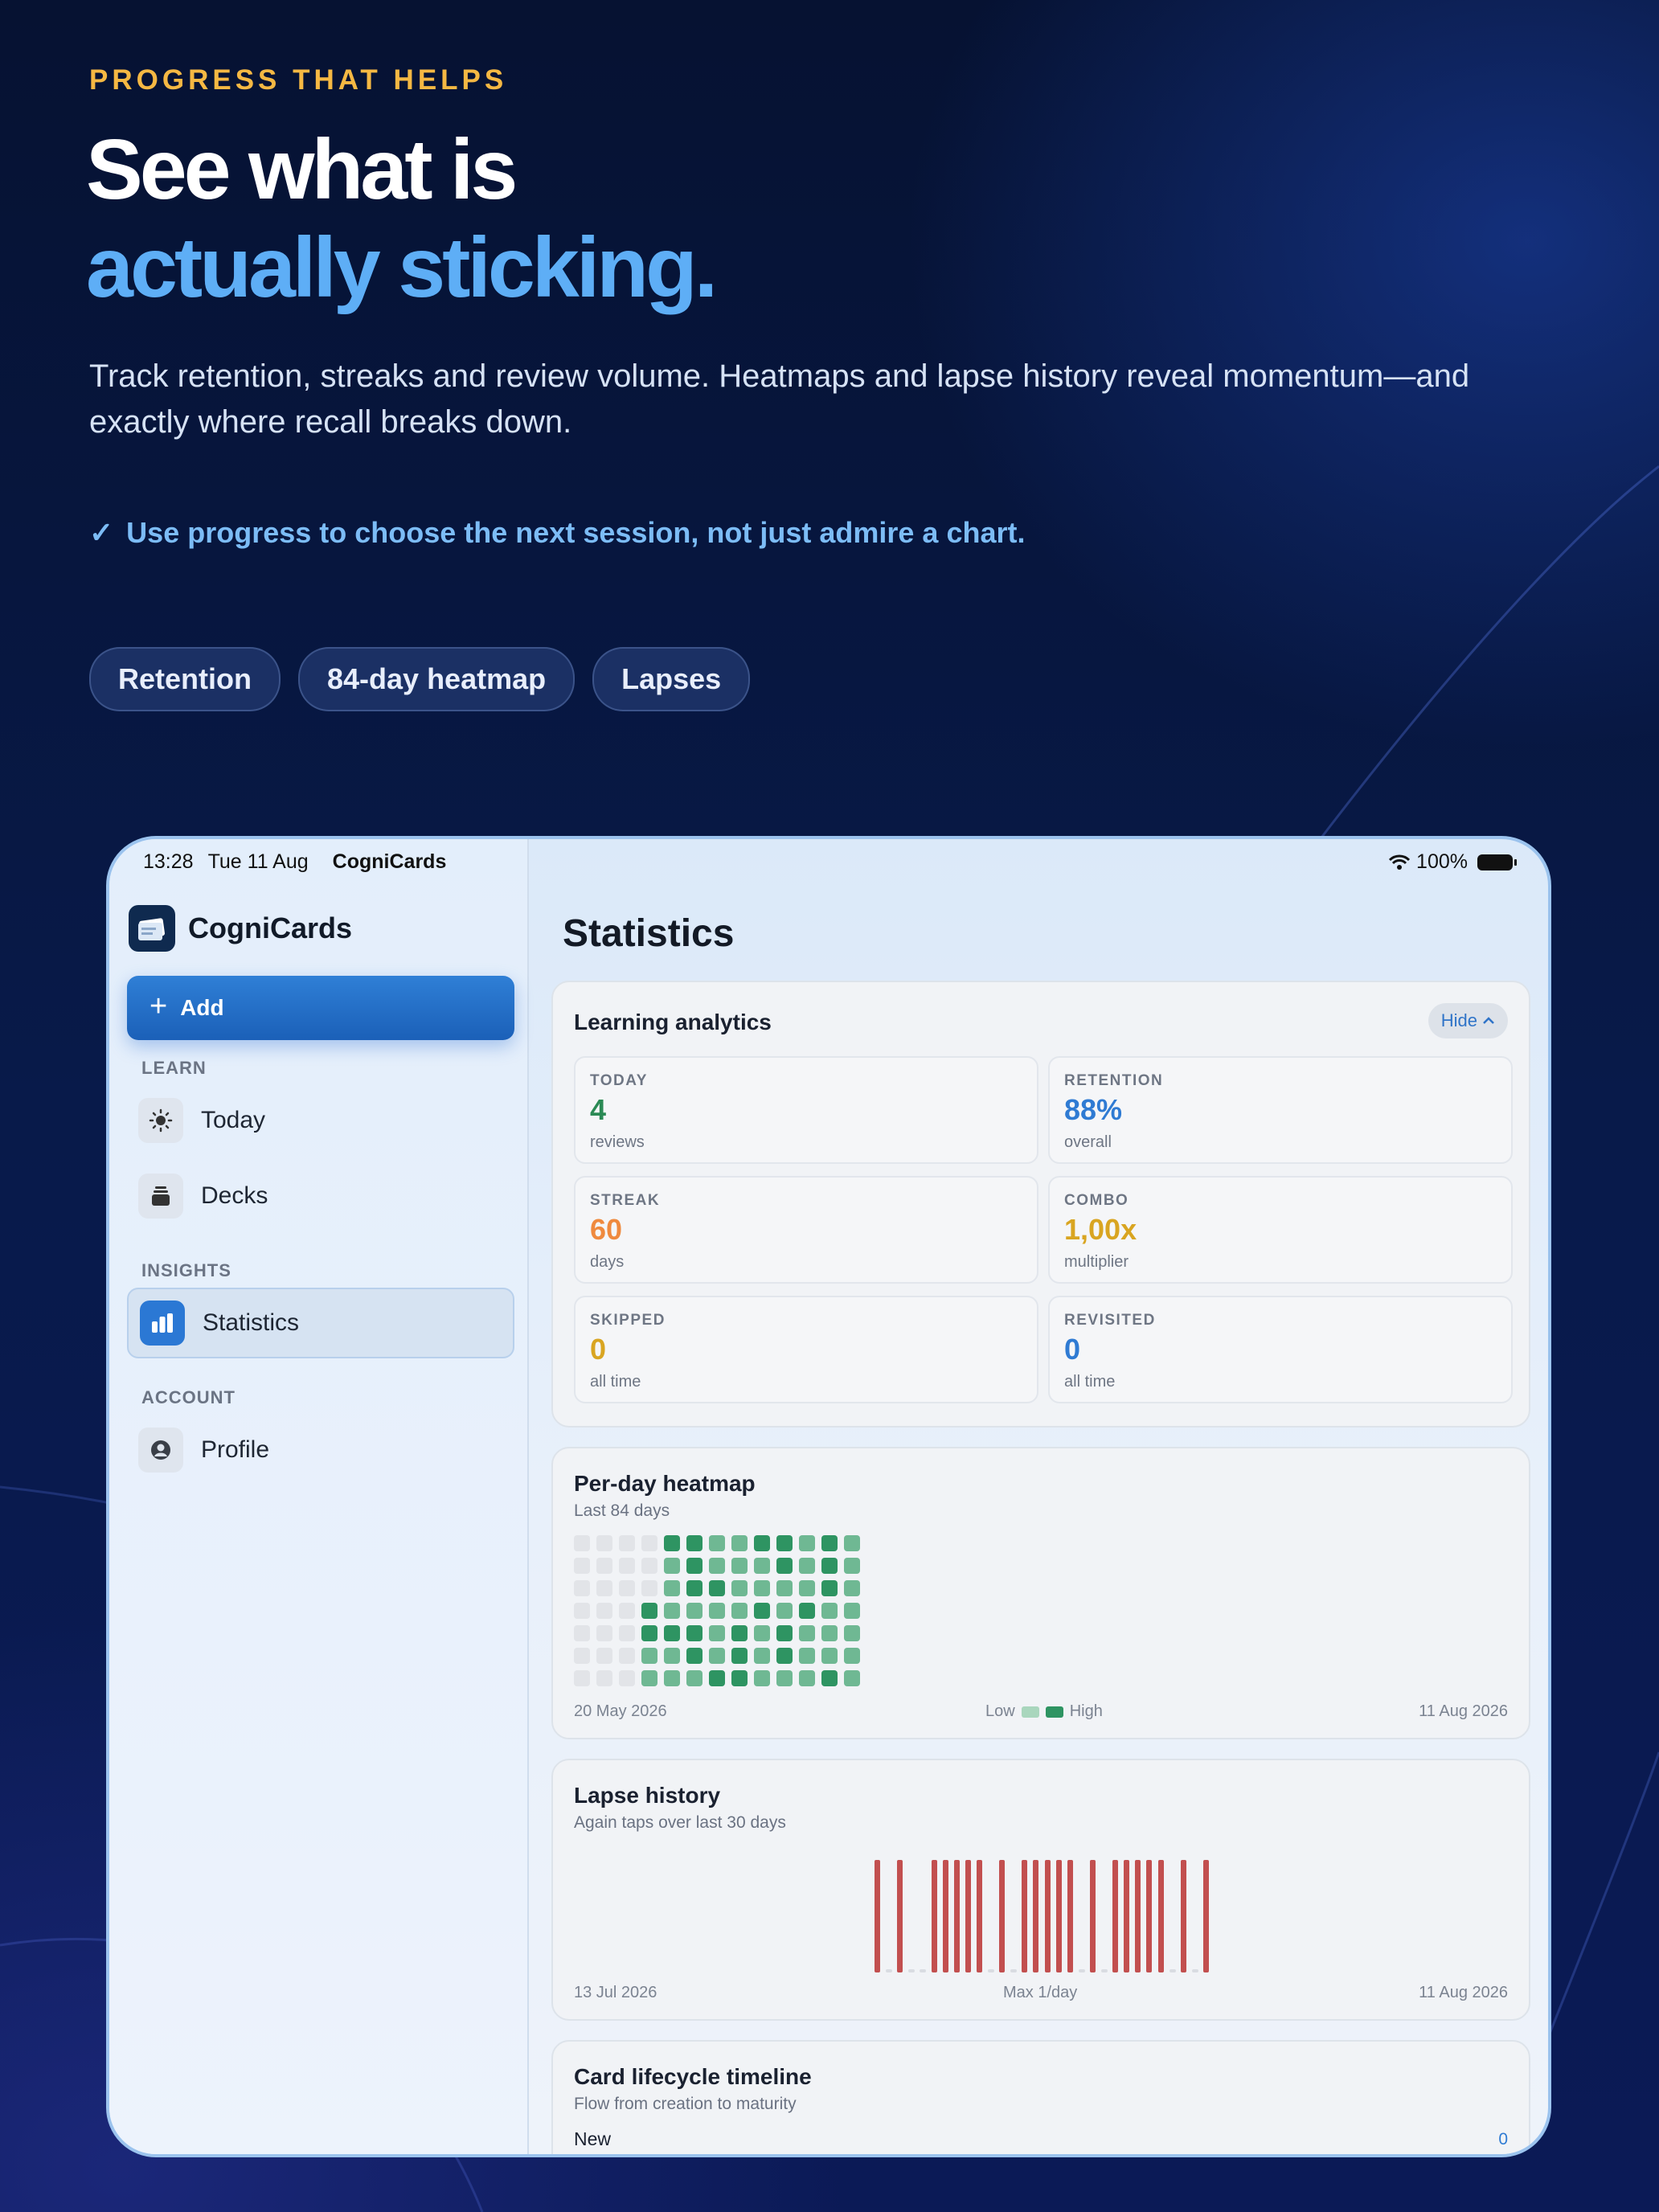  Describe the element at coordinates (1280, 1110) in the screenshot. I see `metric-retention: RETENTION 88% overall` at that location.